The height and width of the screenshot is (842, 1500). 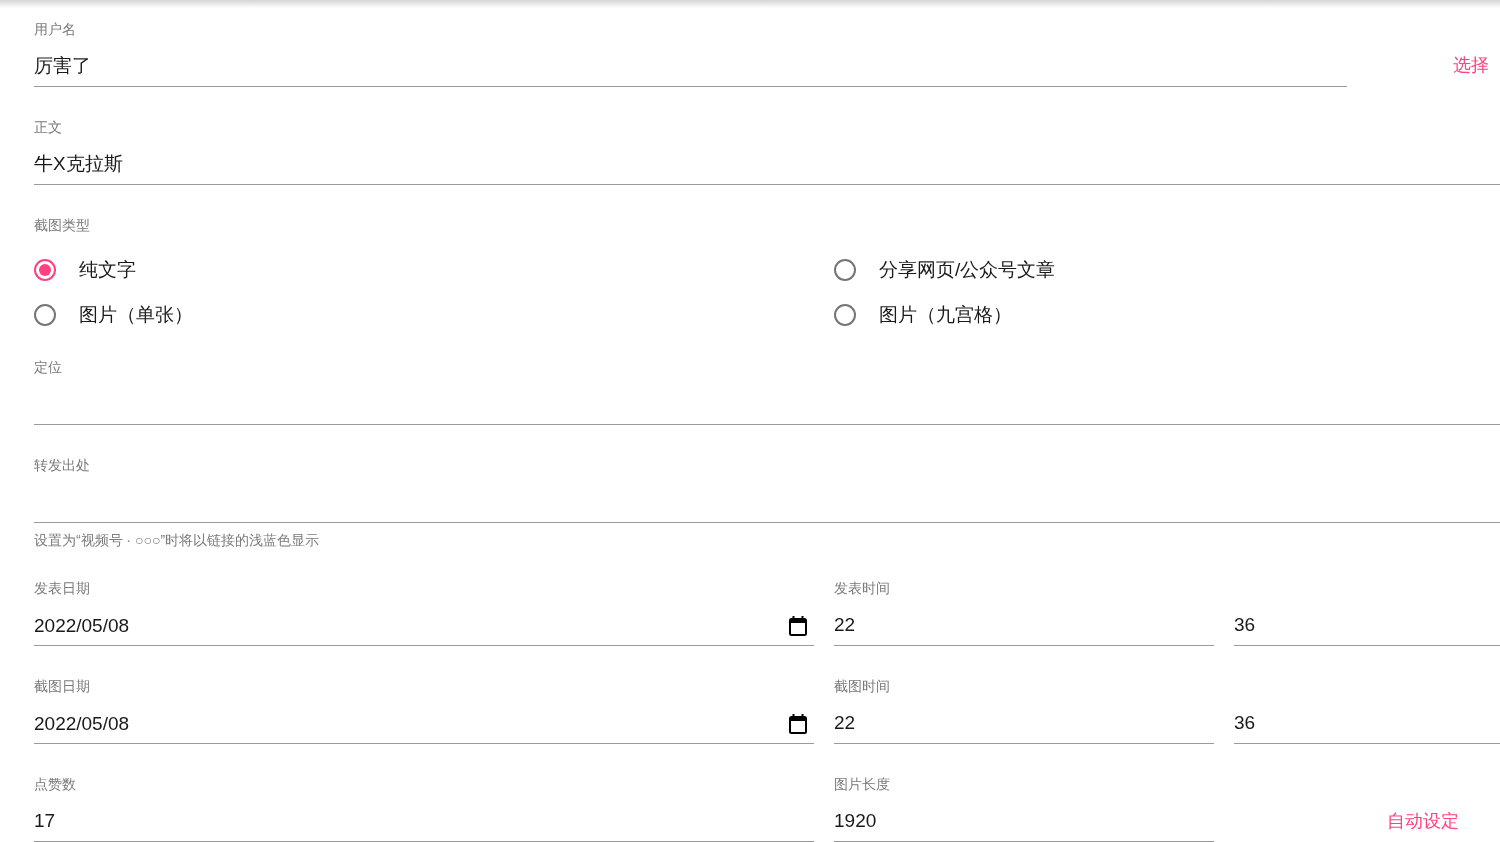 I want to click on field-label: 截图日期, so click(x=62, y=686).